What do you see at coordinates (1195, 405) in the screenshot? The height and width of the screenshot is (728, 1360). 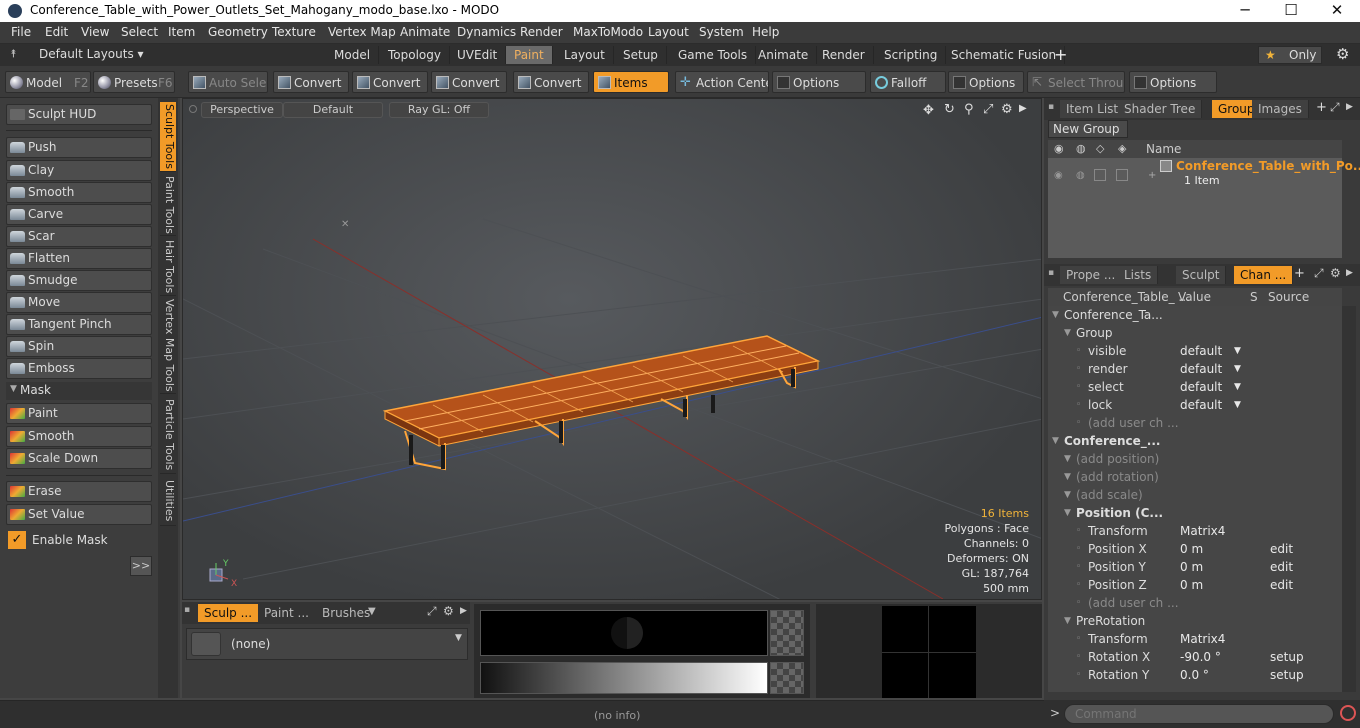 I see `channel-row: ◦ lock default ▼` at bounding box center [1195, 405].